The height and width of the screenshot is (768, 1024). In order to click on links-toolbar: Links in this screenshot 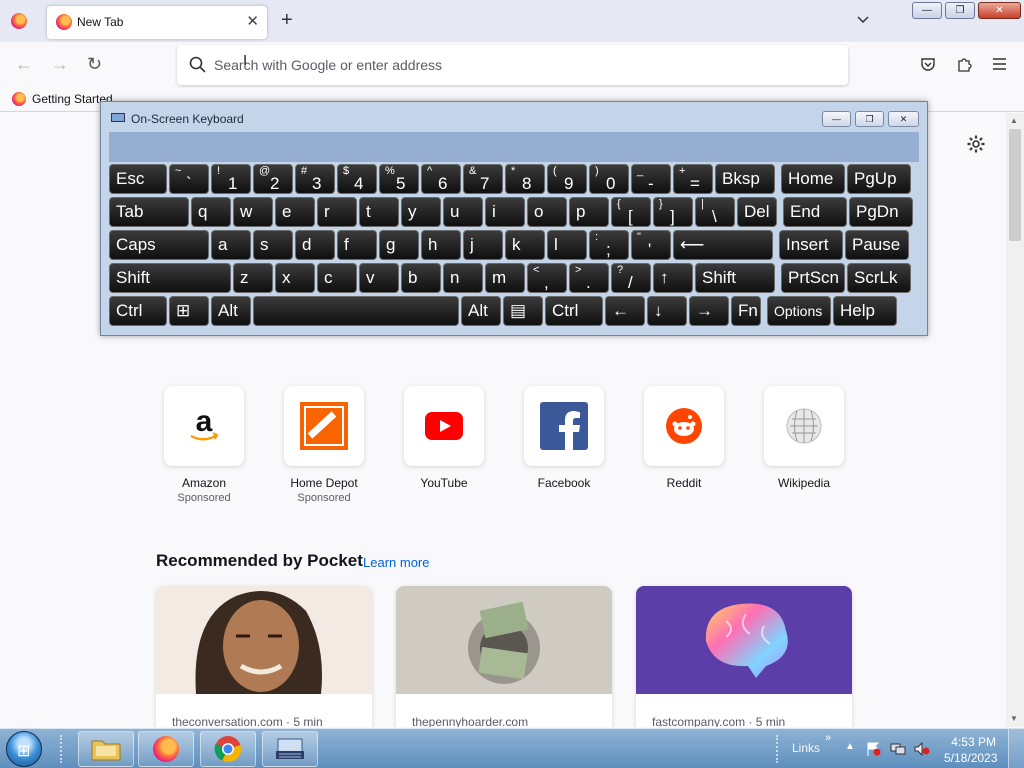, I will do `click(806, 748)`.